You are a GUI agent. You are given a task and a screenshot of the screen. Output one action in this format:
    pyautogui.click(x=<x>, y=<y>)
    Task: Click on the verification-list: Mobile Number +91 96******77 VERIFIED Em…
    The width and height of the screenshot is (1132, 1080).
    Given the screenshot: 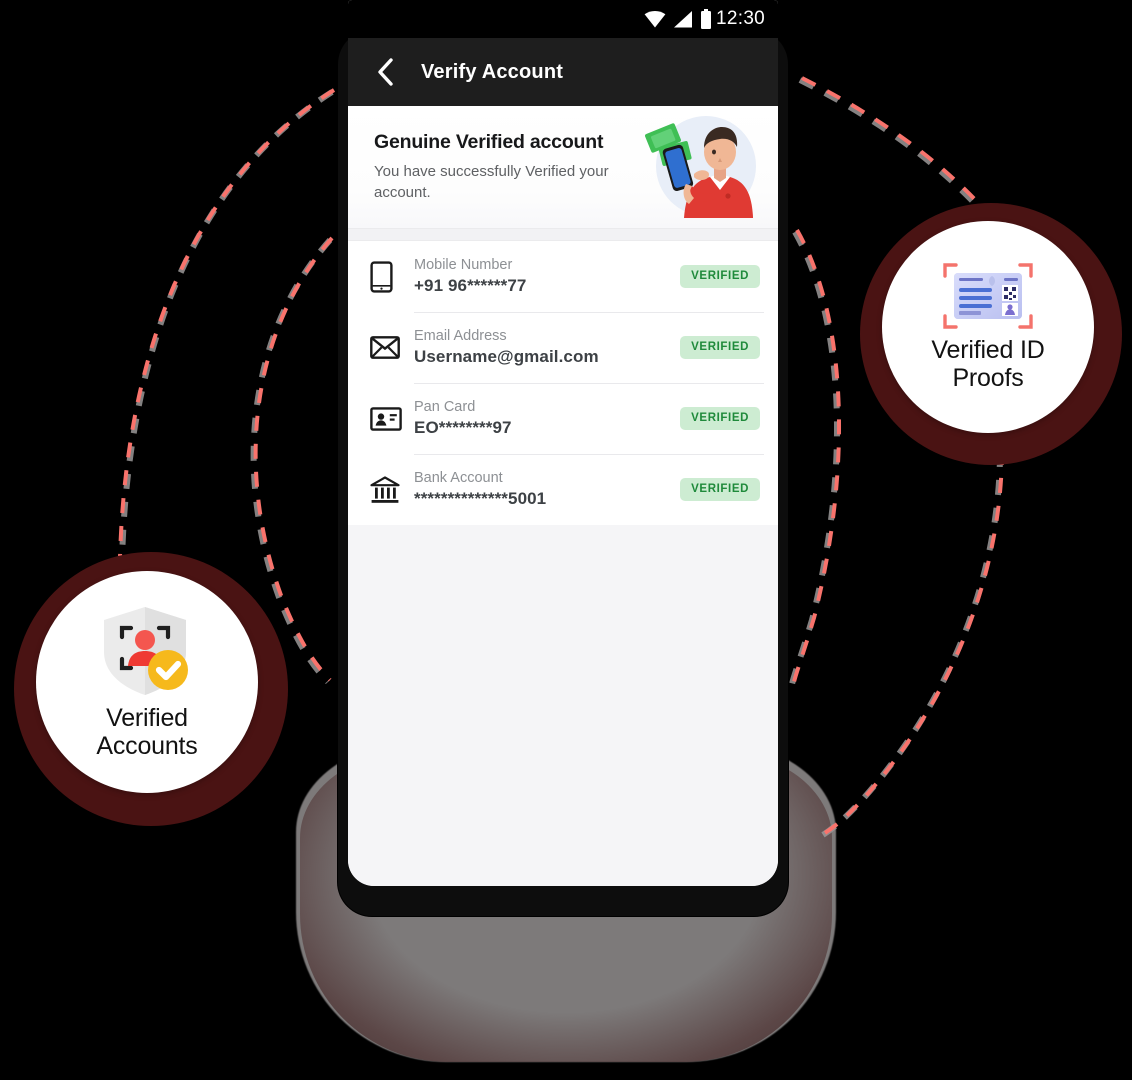 What is the action you would take?
    pyautogui.click(x=563, y=383)
    